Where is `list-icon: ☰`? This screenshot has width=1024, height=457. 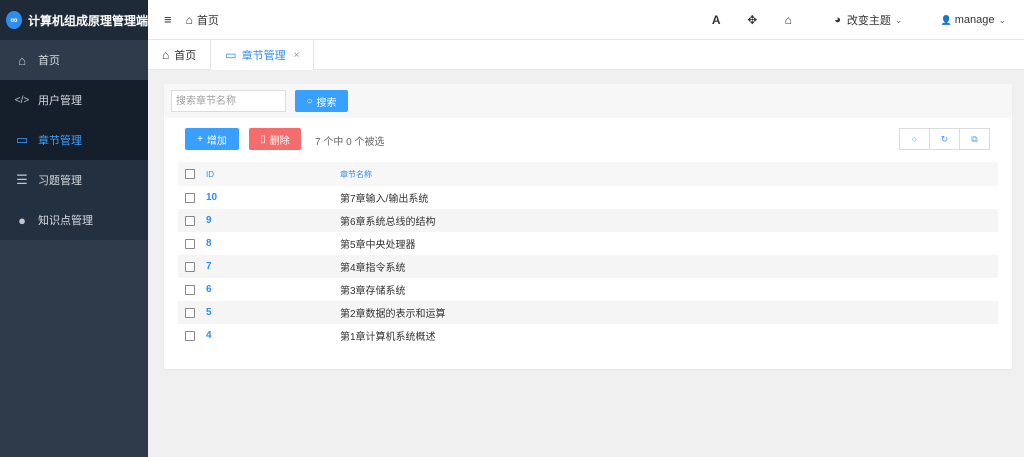 list-icon: ☰ is located at coordinates (22, 179).